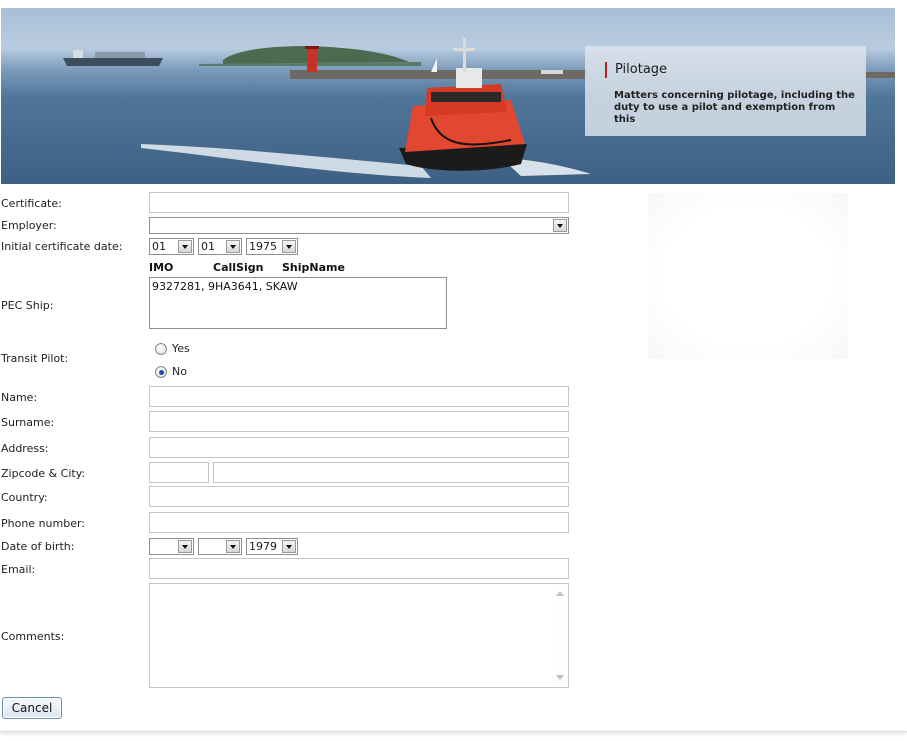  What do you see at coordinates (159, 246) in the screenshot?
I see `initial-day-value: 01` at bounding box center [159, 246].